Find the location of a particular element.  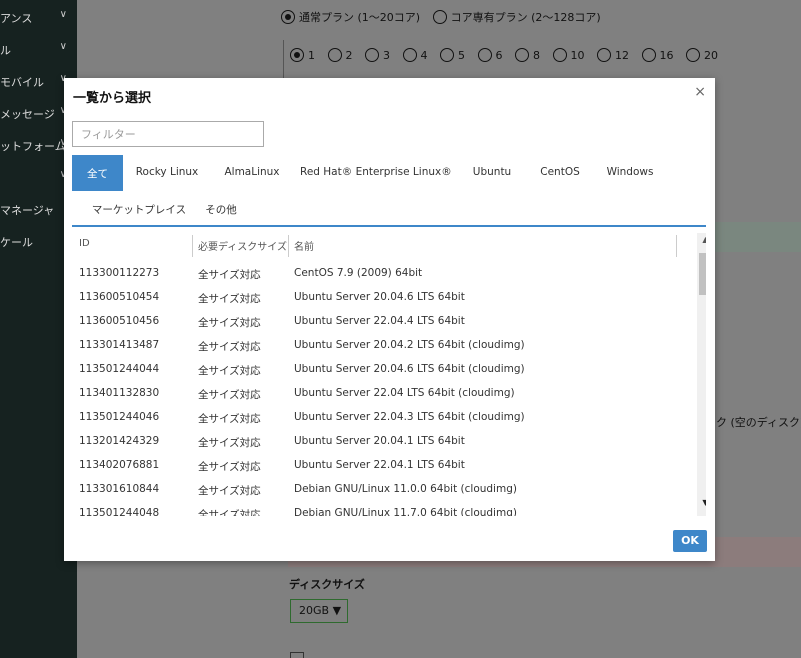

tab-ubuntu: Ubuntu is located at coordinates (492, 173).